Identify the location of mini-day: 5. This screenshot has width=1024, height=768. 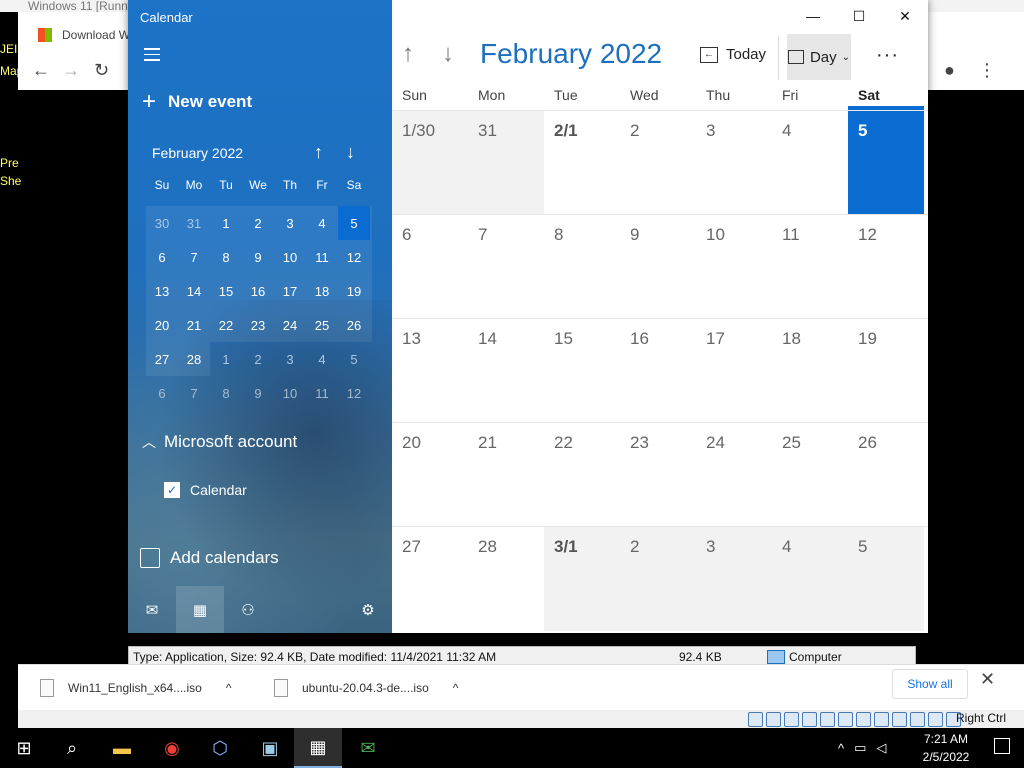
(354, 359).